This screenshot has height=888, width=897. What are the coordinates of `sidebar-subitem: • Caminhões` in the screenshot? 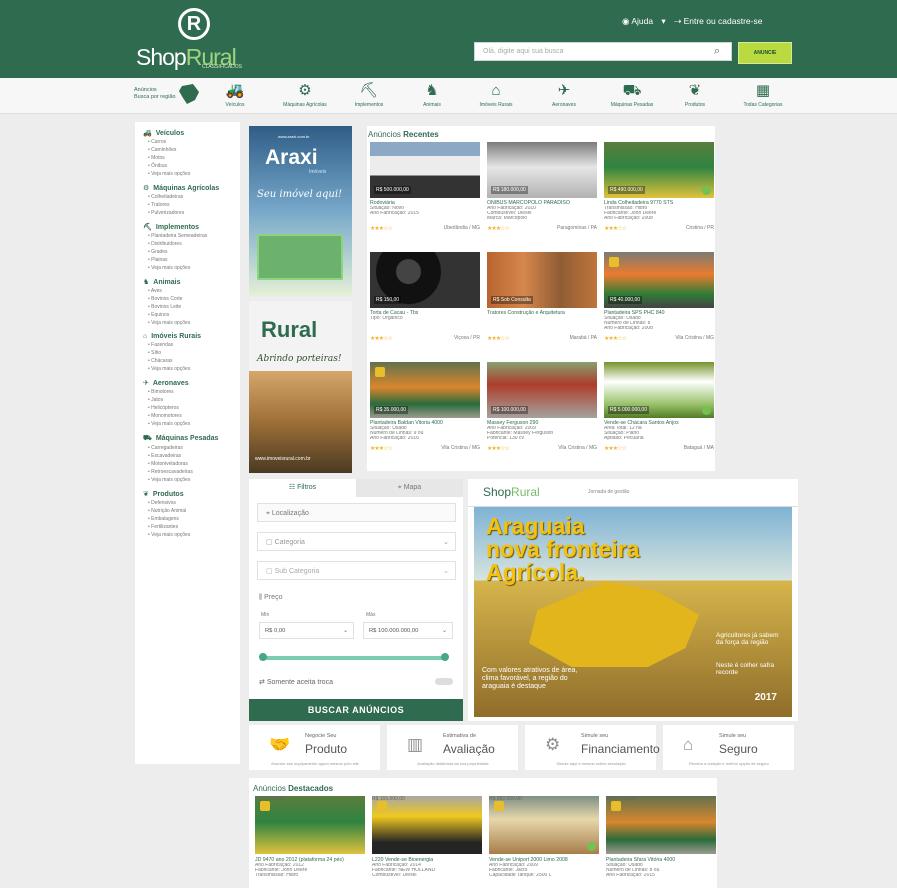 It's located at (194, 150).